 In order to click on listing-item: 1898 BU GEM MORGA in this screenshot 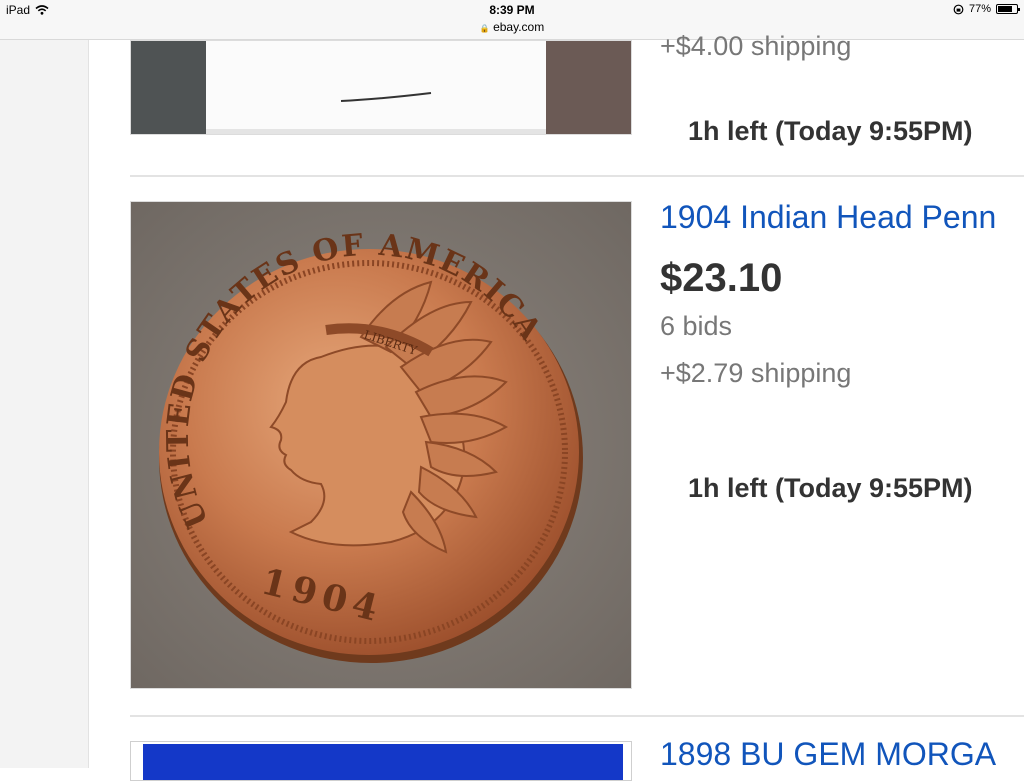, I will do `click(577, 758)`.